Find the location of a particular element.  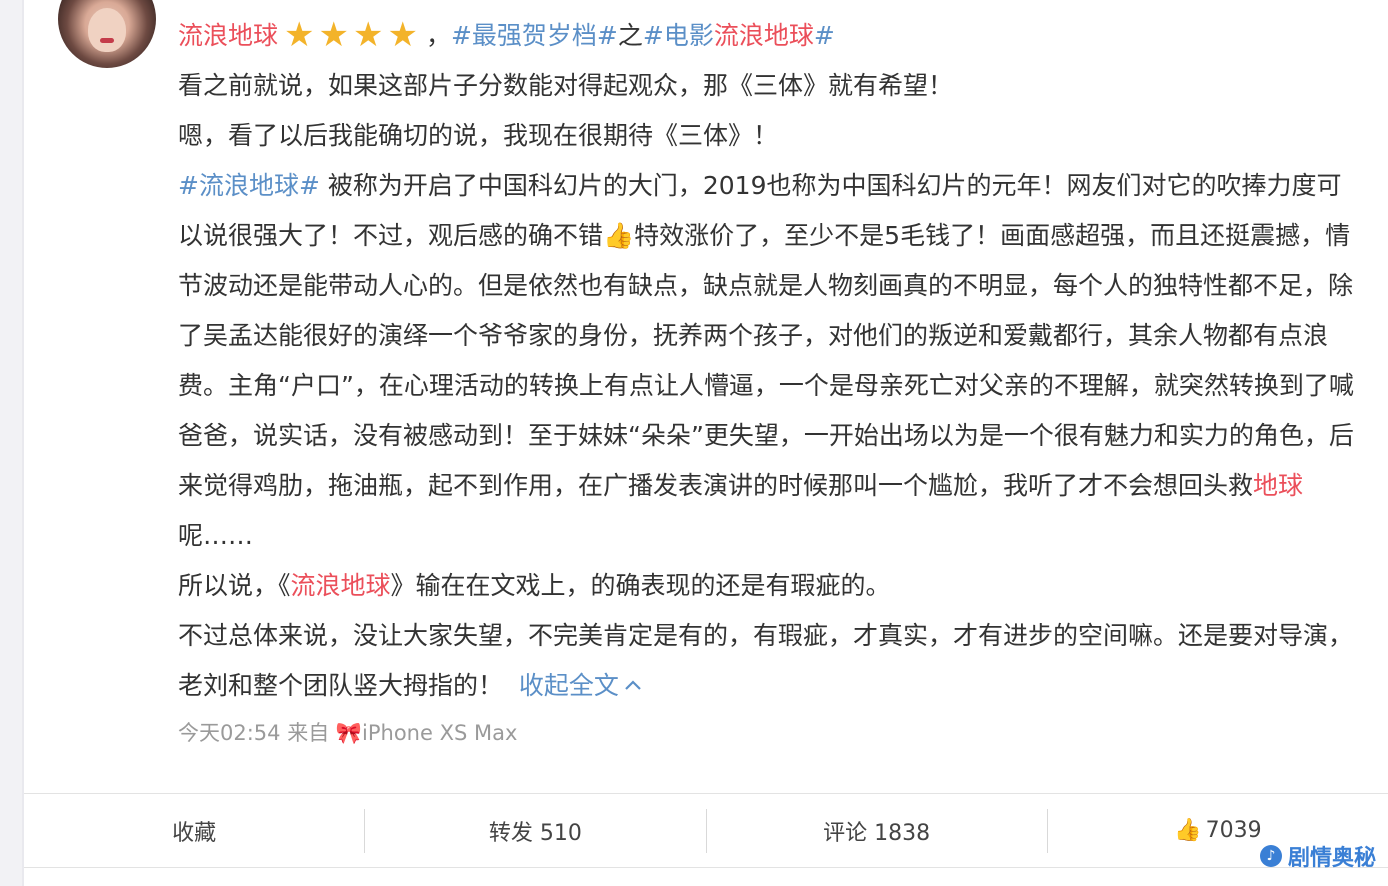

post-header: 流浪地球 ★★★★ ，#最强贺岁档#之#电影流浪地球# is located at coordinates (768, 35).